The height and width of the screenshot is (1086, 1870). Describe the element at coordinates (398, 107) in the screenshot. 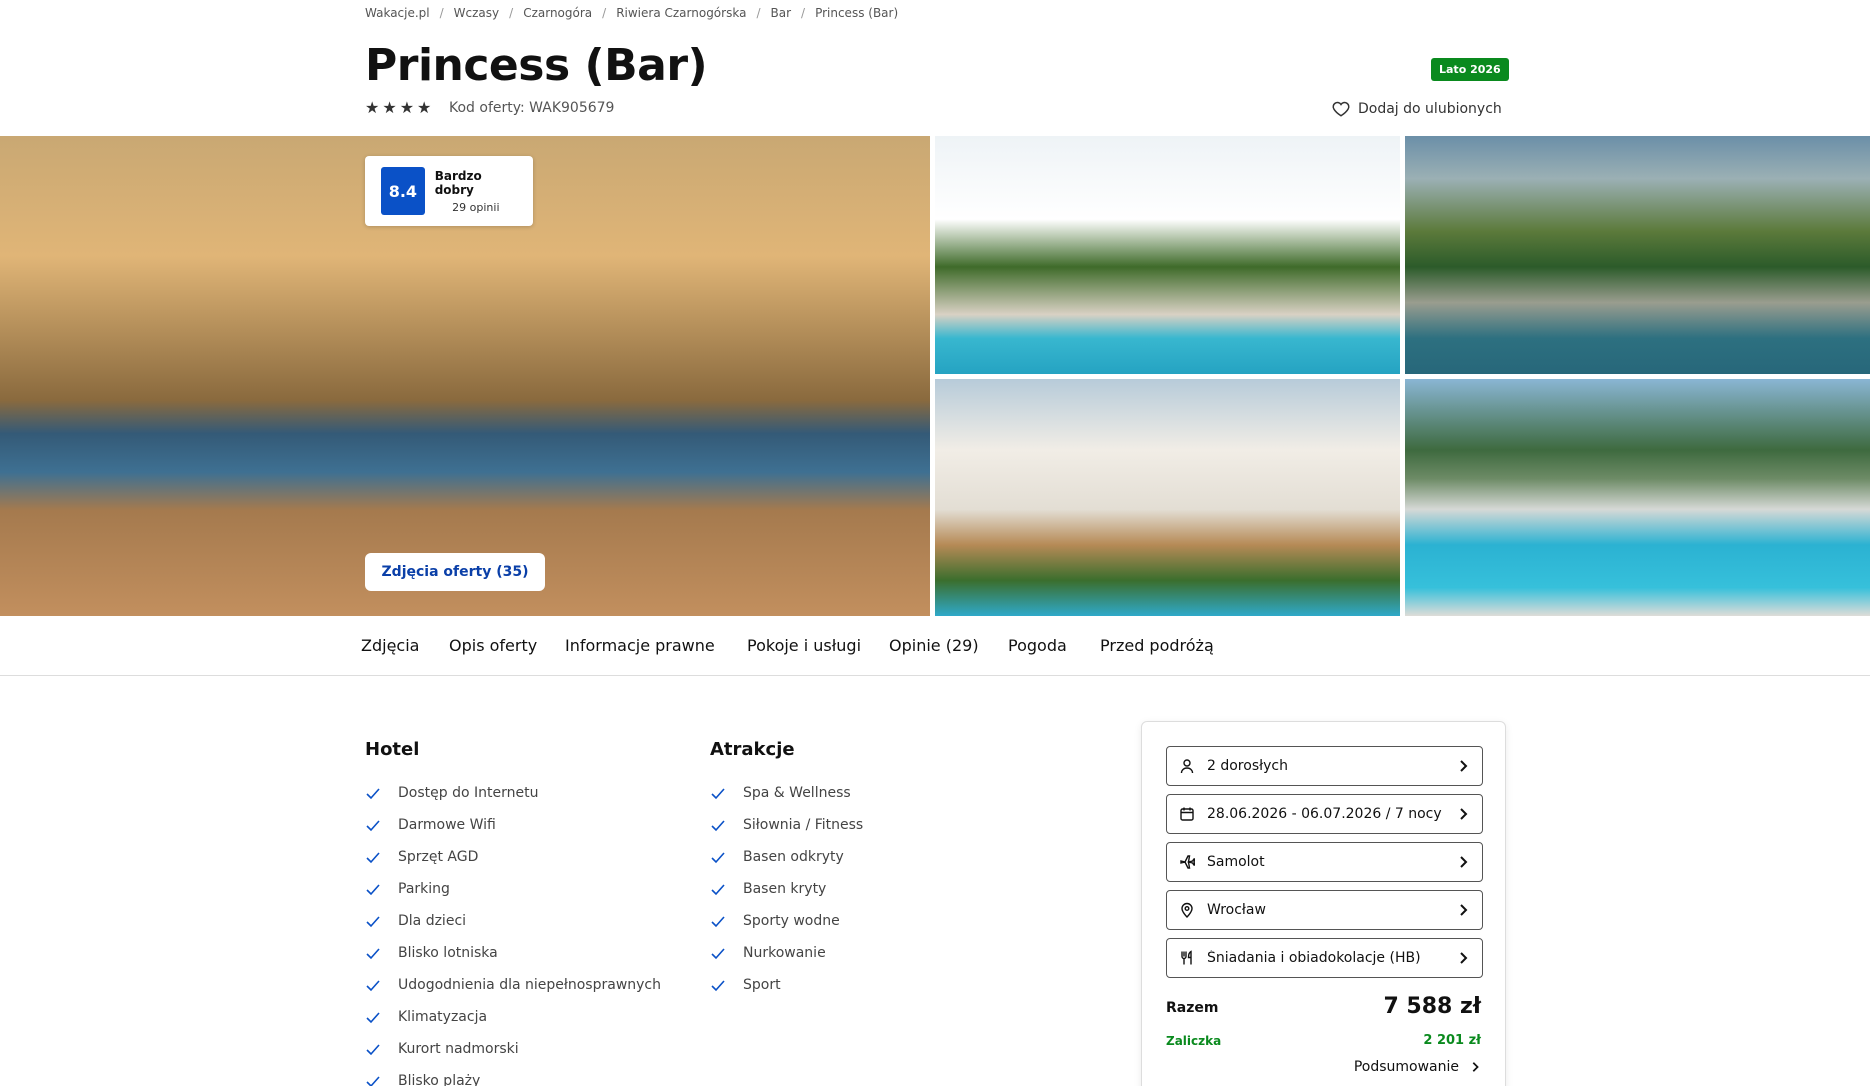

I see `star-rating: ★ ★ ★ ★` at that location.